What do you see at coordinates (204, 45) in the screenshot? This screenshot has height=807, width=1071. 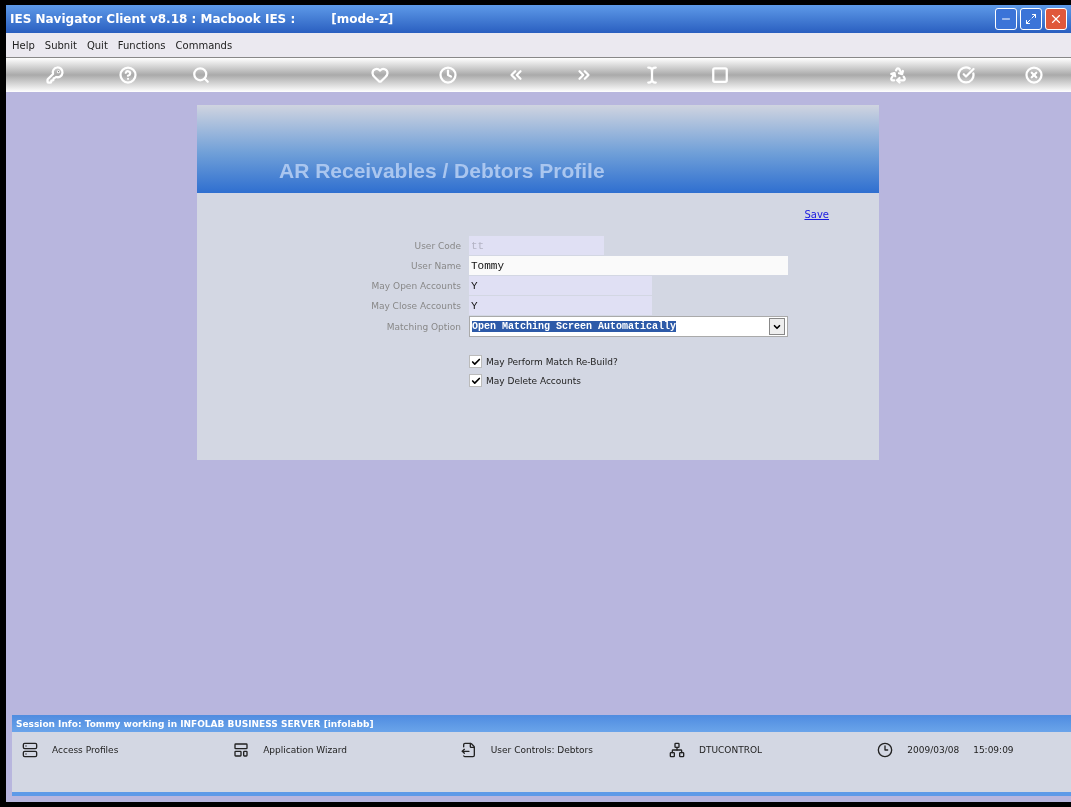 I see `menu-item: Commands` at bounding box center [204, 45].